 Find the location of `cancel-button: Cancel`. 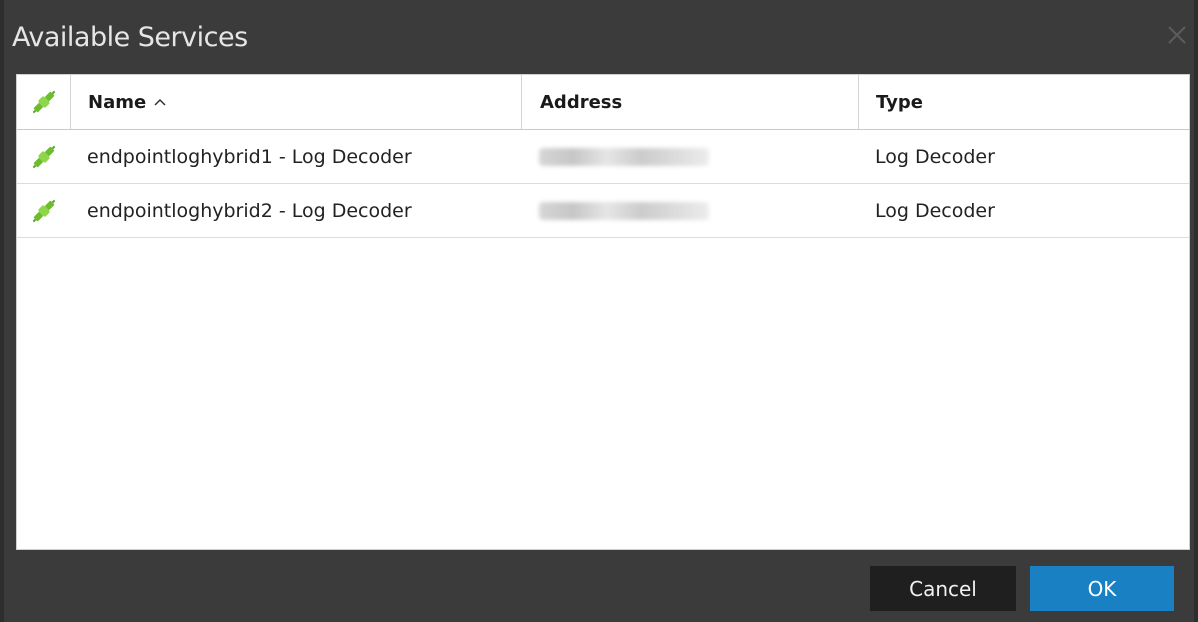

cancel-button: Cancel is located at coordinates (943, 588).